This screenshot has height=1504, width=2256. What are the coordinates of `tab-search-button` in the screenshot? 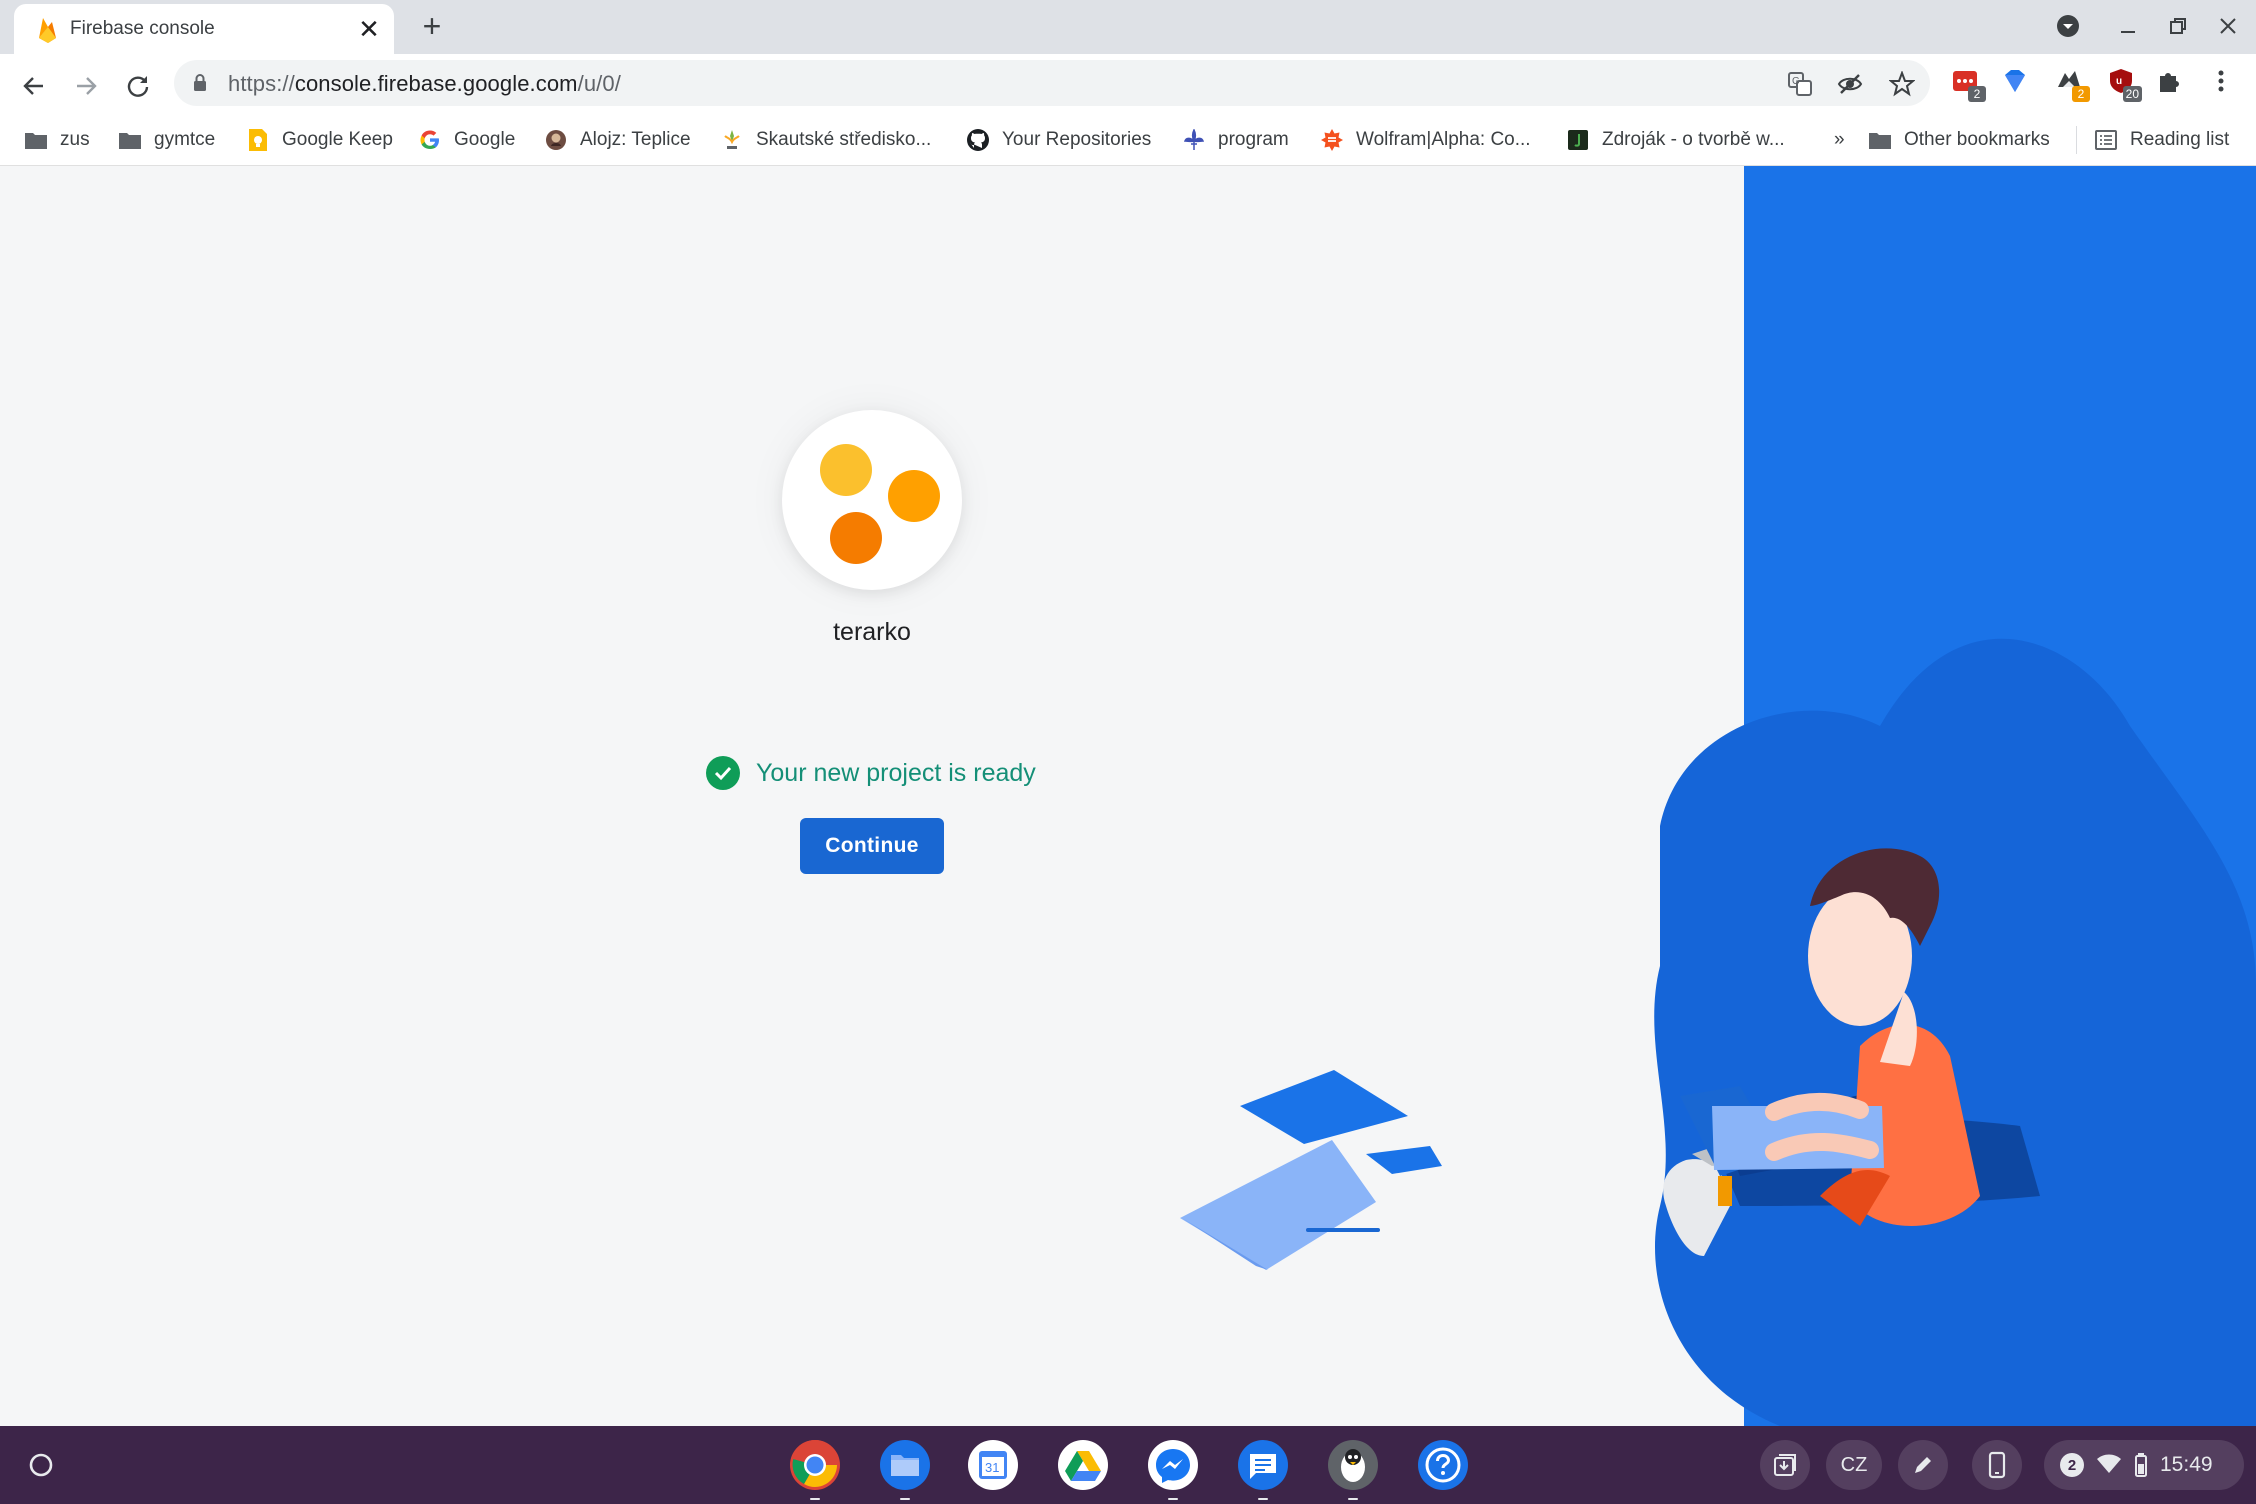 It's located at (2068, 26).